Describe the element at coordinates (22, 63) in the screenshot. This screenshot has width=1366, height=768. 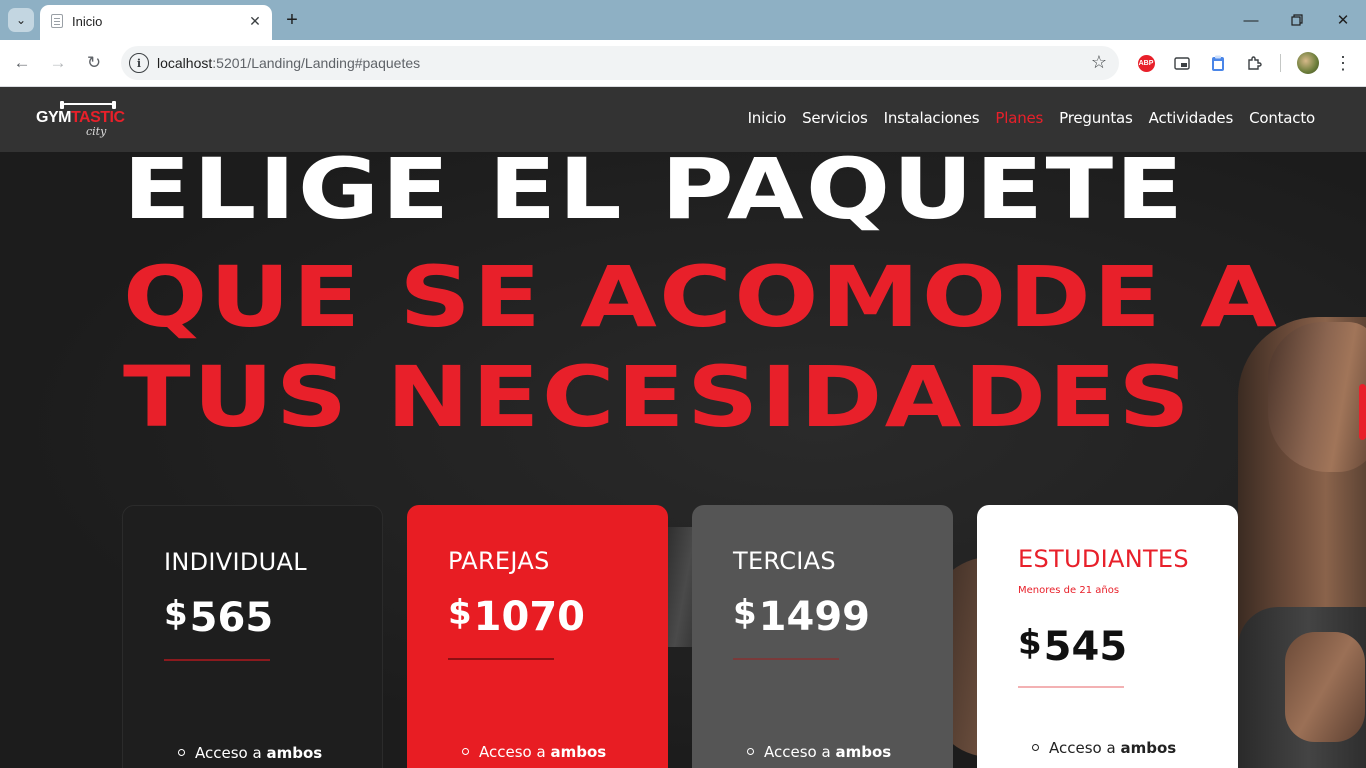
I see `back-arrow-icon: ←` at that location.